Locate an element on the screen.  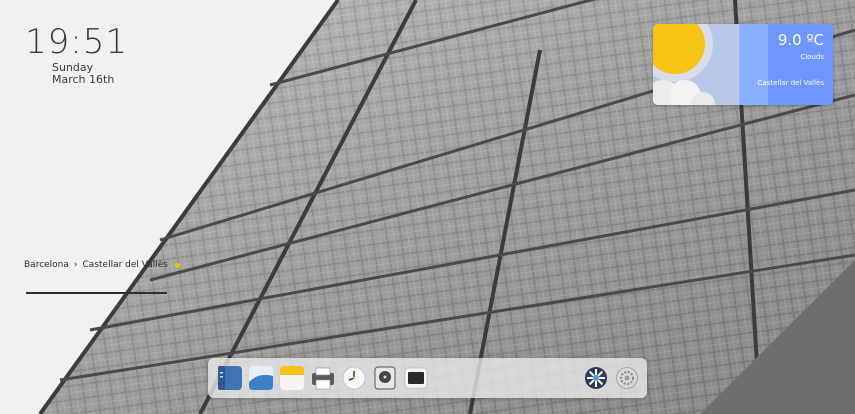
disk-icon is located at coordinates (385, 378).